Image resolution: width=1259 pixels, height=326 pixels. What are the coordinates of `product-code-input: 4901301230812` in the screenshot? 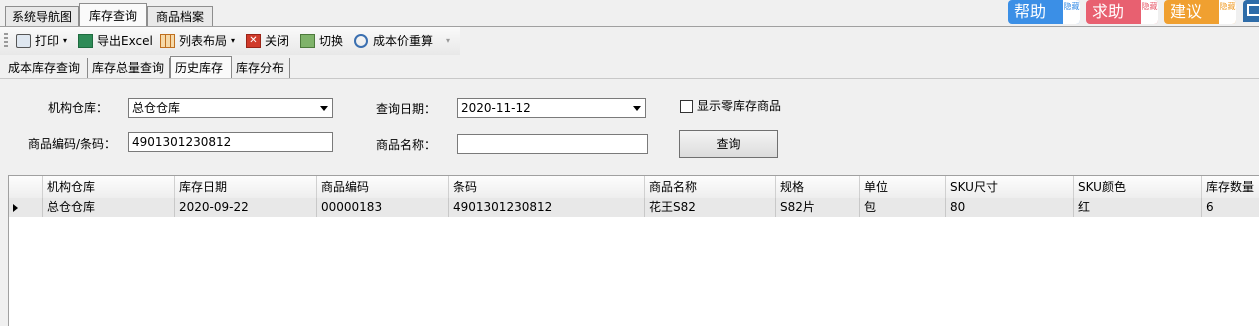 It's located at (230, 142).